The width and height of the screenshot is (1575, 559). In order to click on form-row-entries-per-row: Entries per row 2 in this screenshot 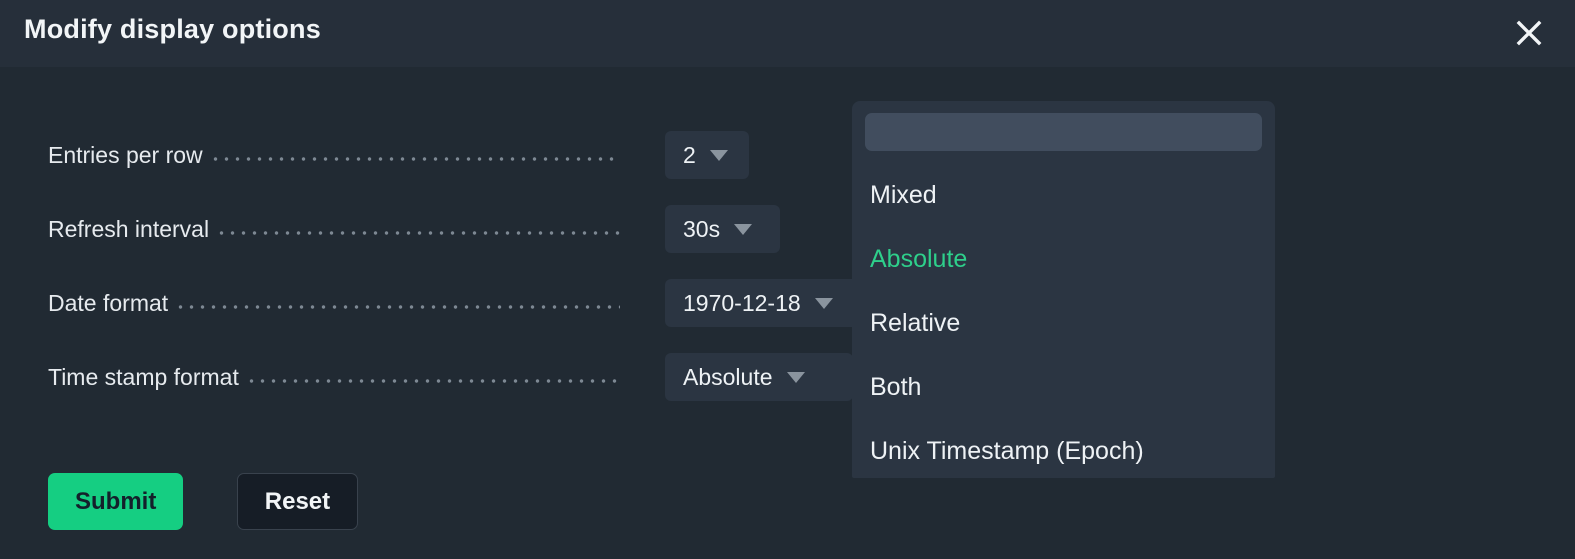, I will do `click(787, 155)`.